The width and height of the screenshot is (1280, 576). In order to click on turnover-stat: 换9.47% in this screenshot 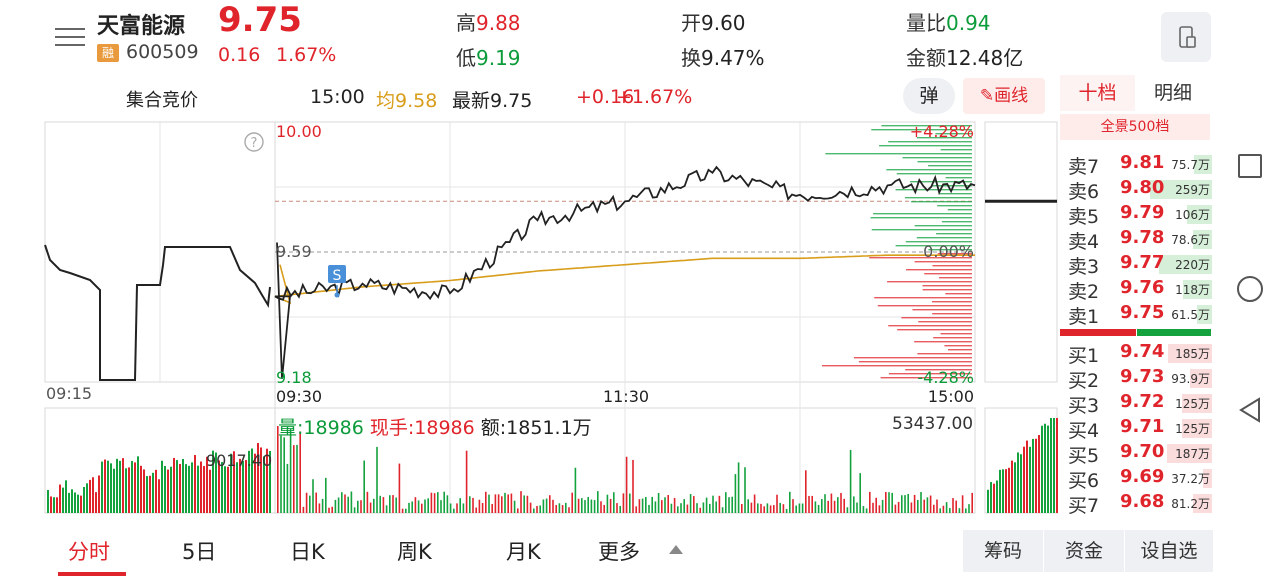, I will do `click(723, 56)`.